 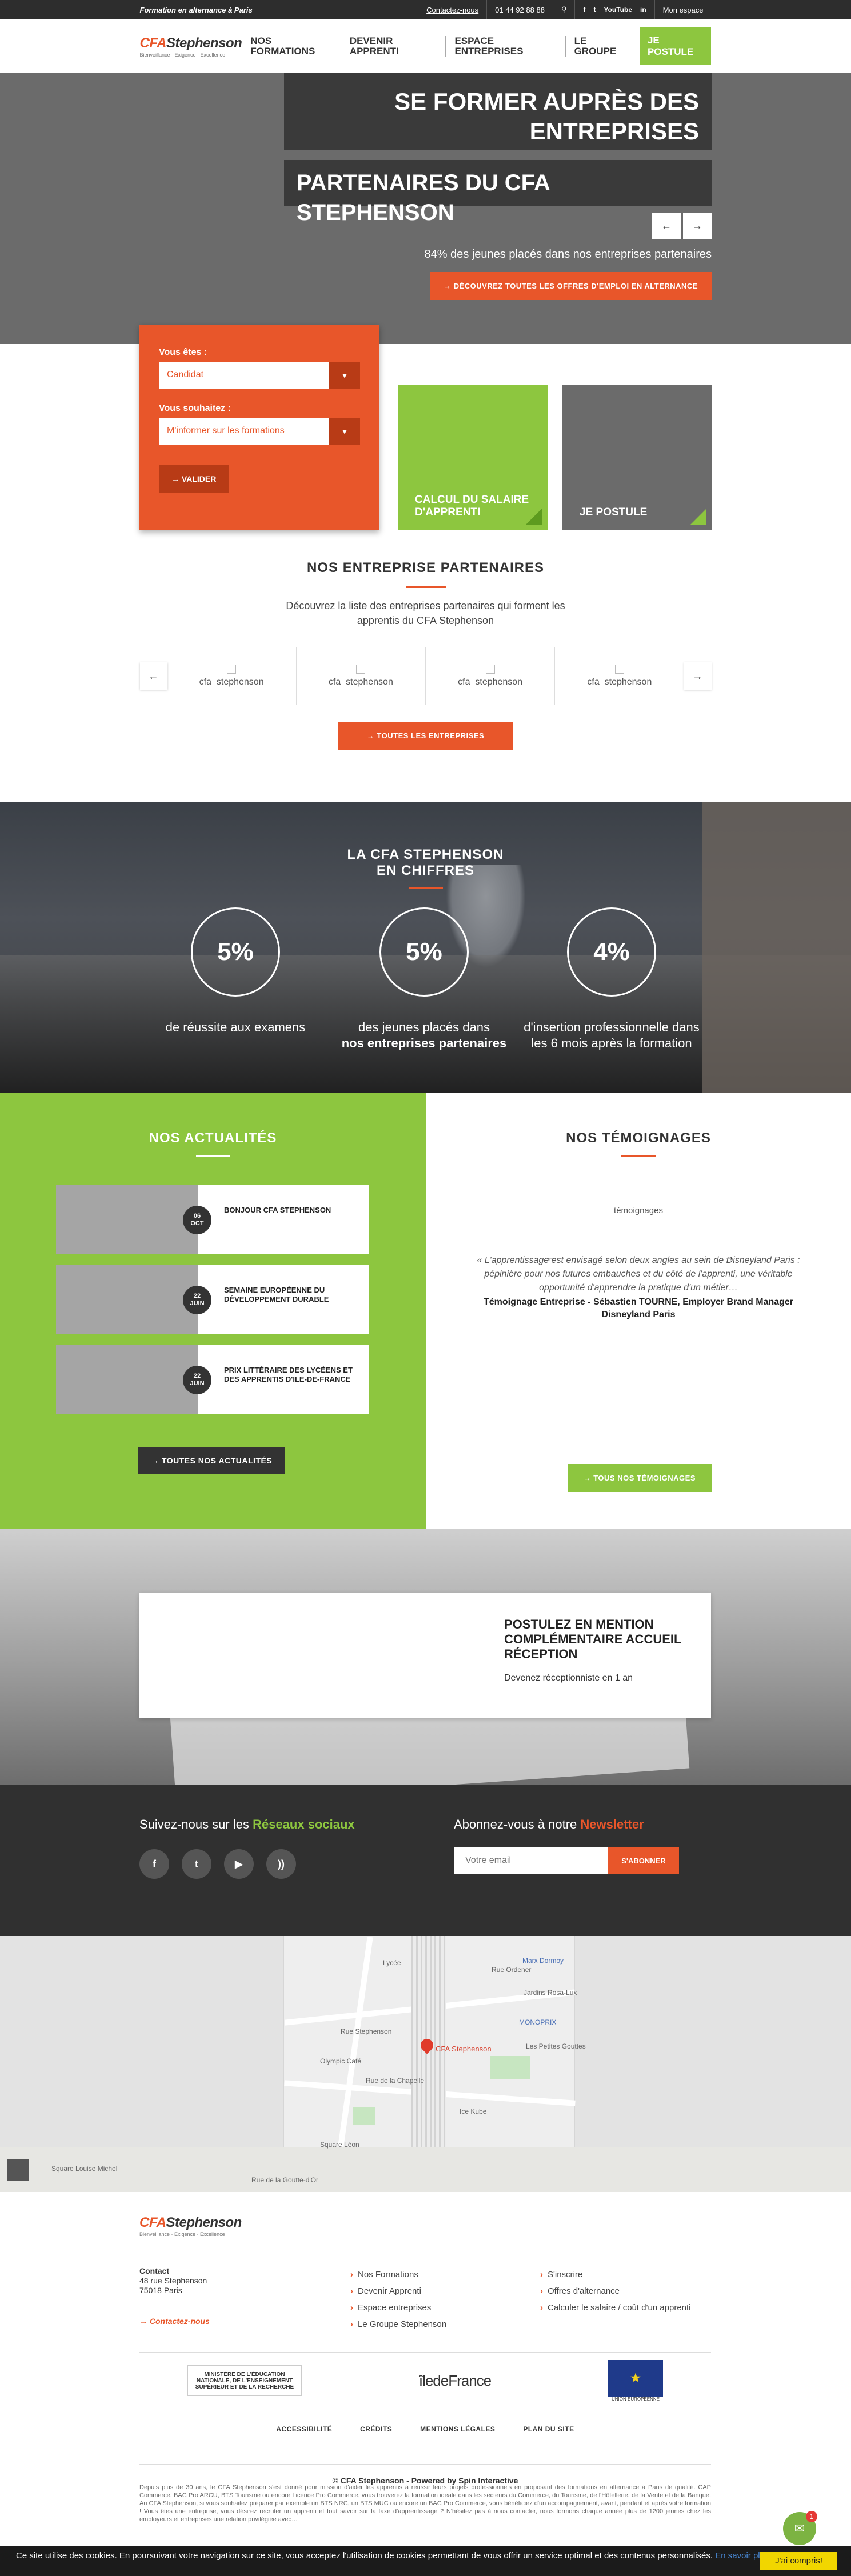 What do you see at coordinates (291, 46) in the screenshot?
I see `nav-formations: NOS FORMATIONS` at bounding box center [291, 46].